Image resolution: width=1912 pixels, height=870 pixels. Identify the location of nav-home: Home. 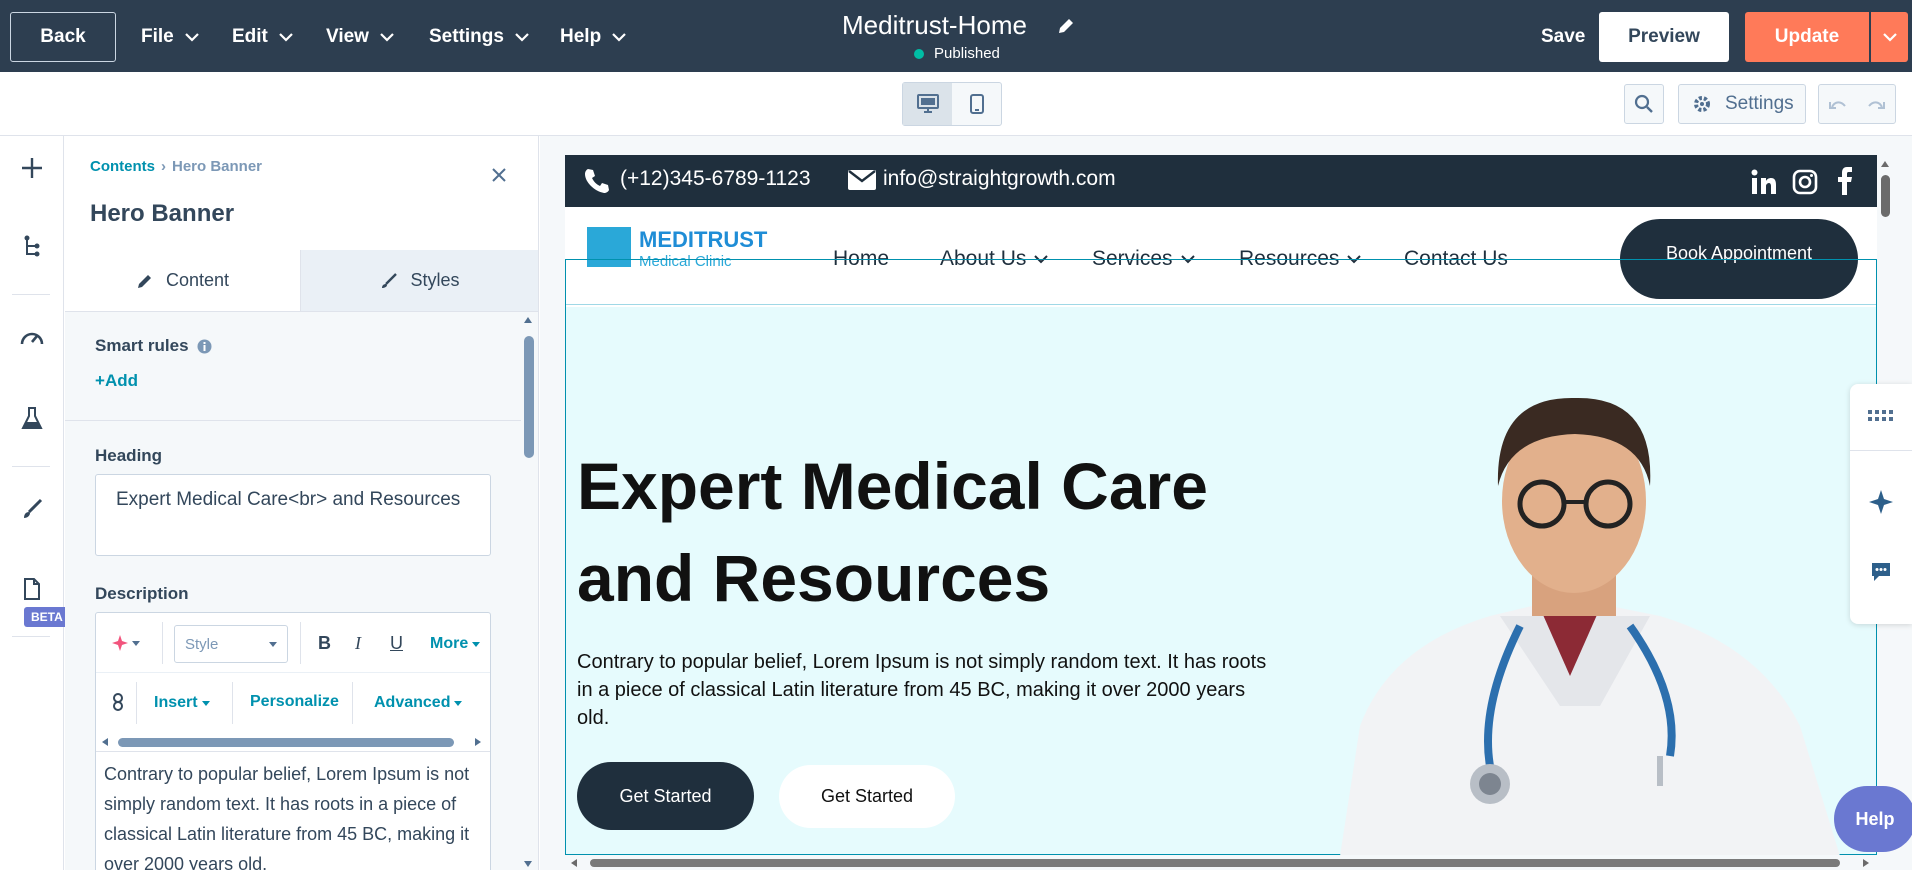
(861, 259).